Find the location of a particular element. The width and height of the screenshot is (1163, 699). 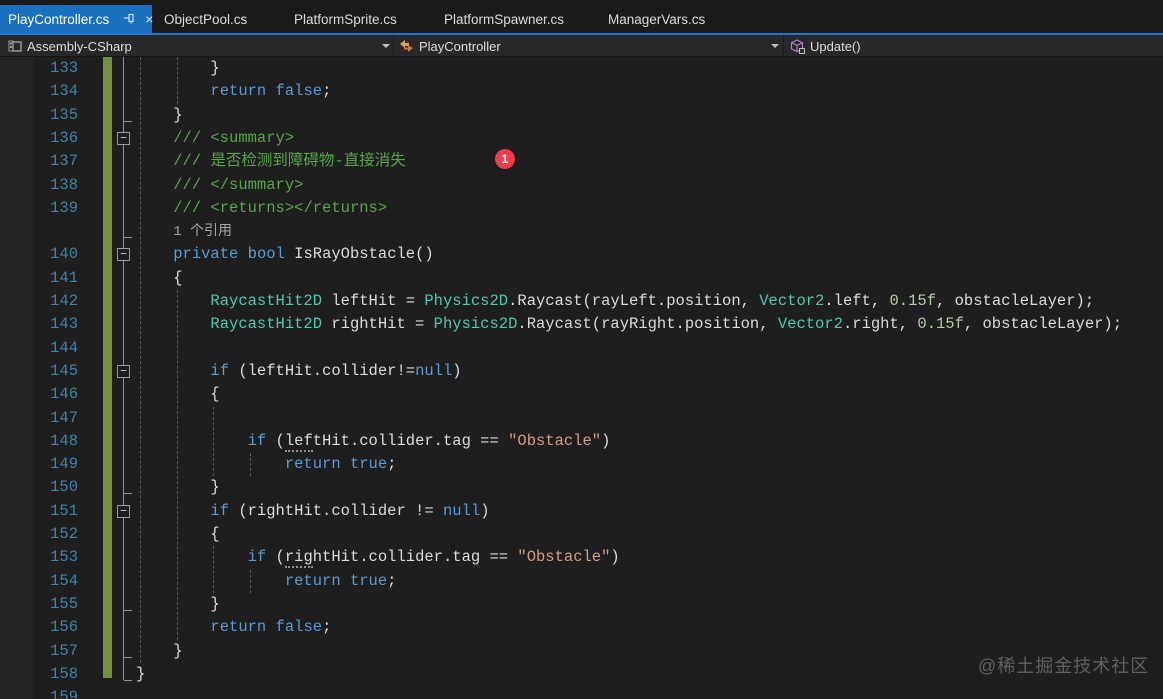

line-number: 150 is located at coordinates (64, 487).